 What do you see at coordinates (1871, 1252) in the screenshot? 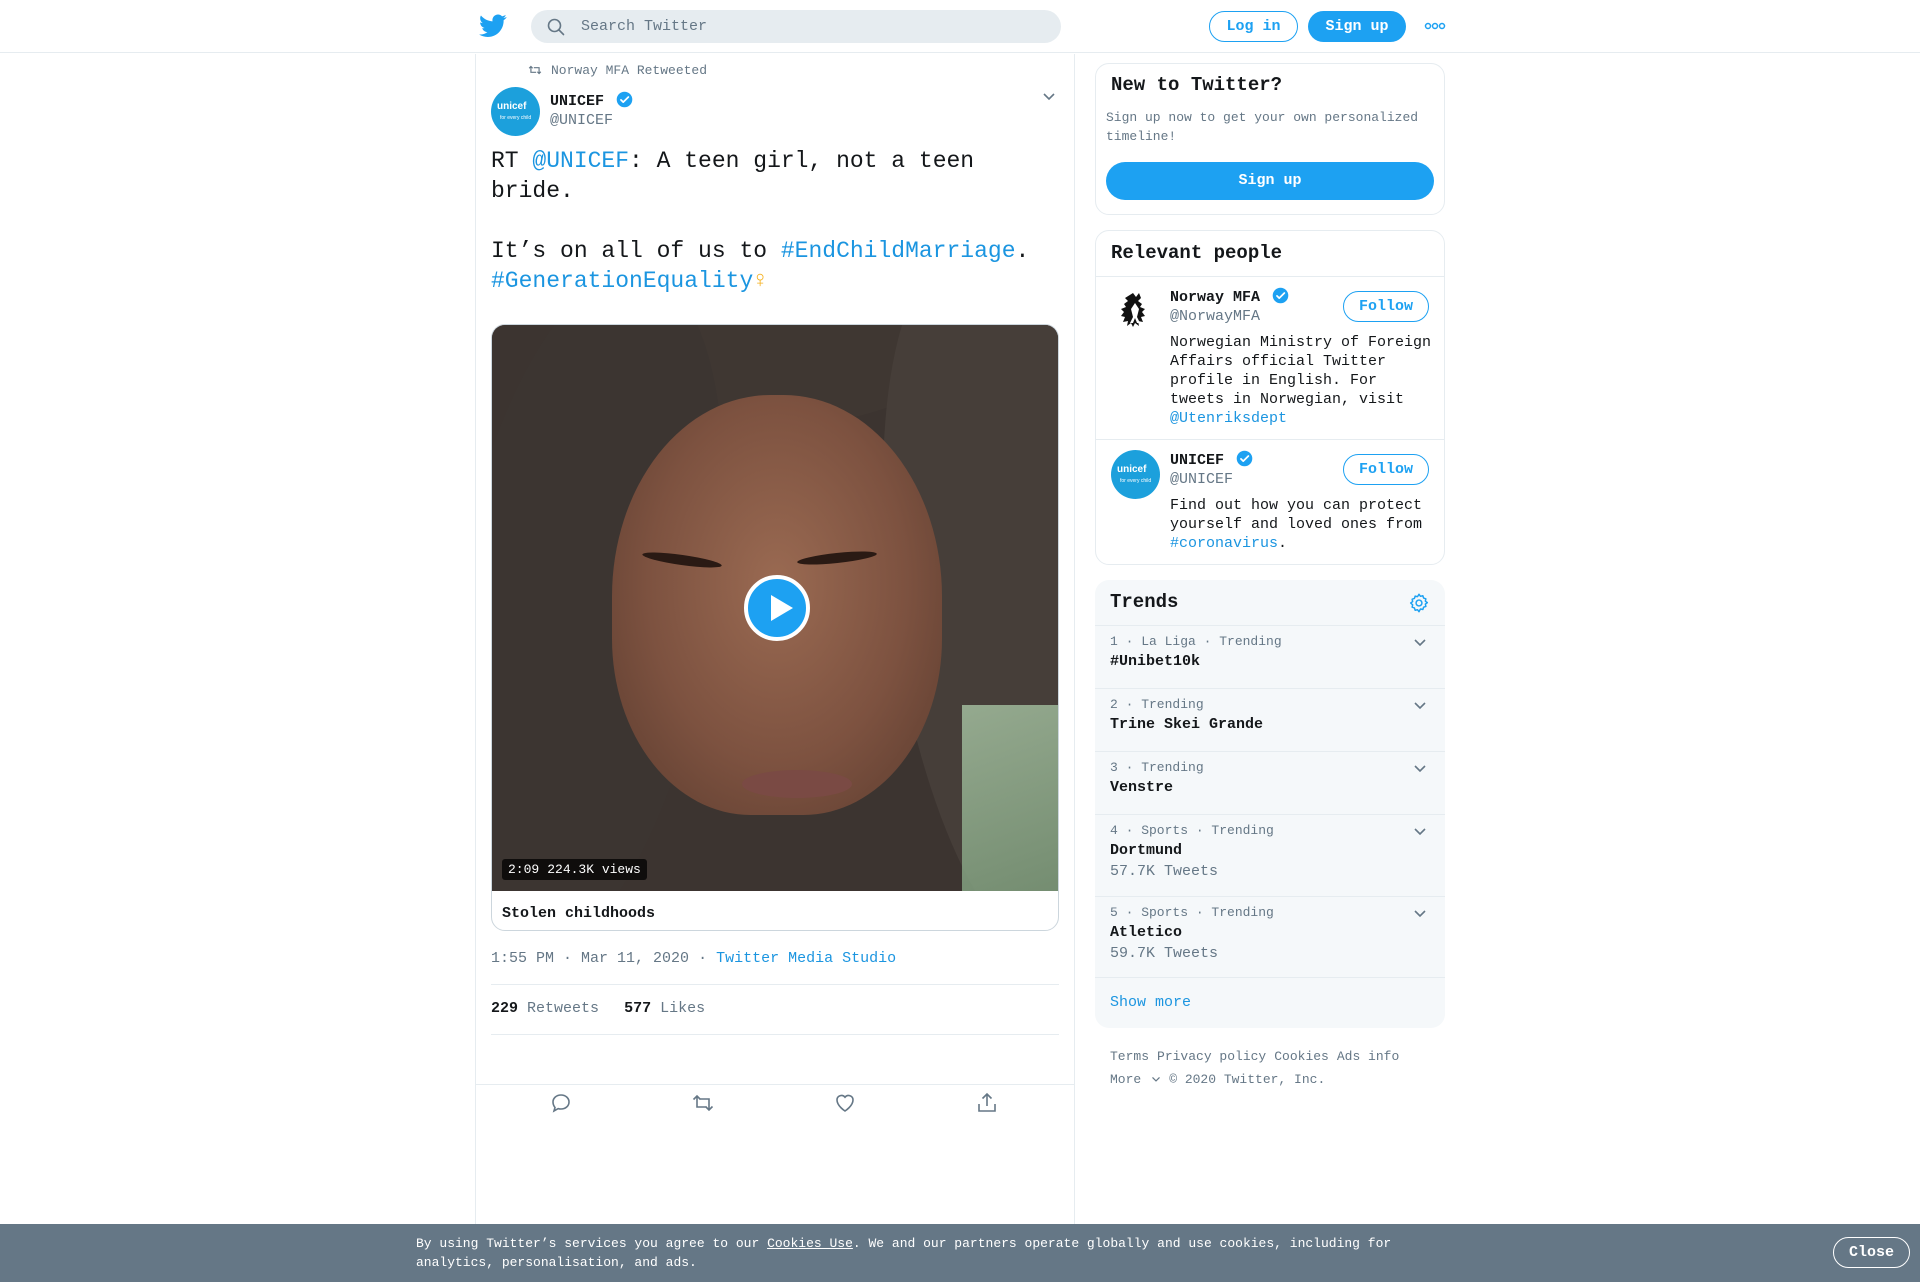
I see `close-button: Close` at bounding box center [1871, 1252].